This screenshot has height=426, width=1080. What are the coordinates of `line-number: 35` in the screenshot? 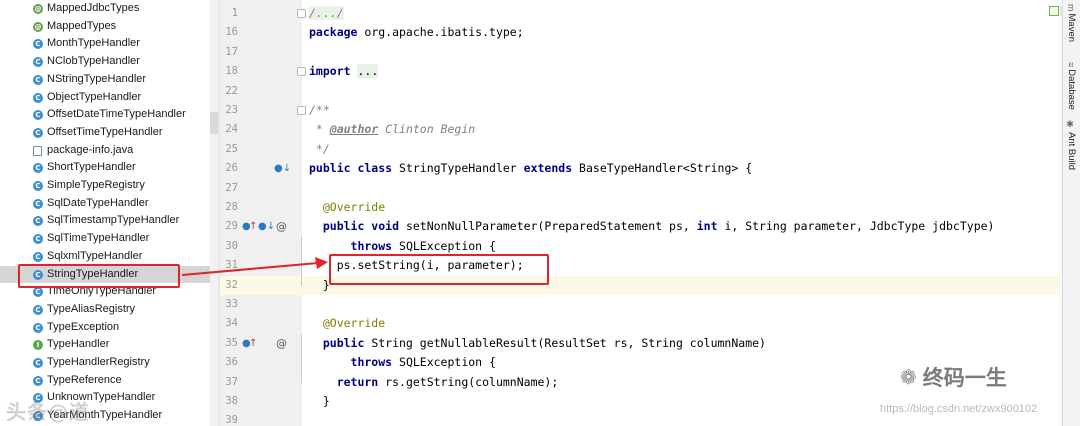 It's located at (231, 342).